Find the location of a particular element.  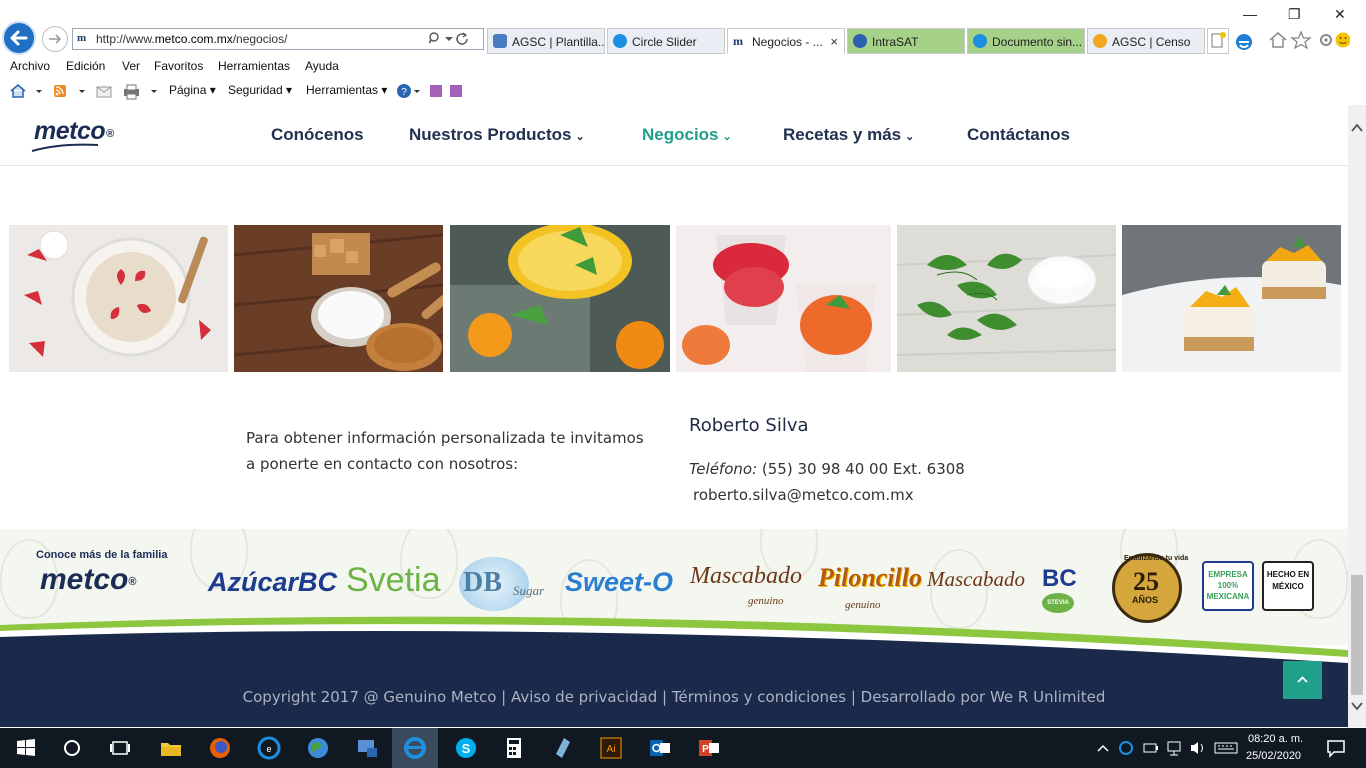

logo-swoosh-icon is located at coordinates (65, 147).